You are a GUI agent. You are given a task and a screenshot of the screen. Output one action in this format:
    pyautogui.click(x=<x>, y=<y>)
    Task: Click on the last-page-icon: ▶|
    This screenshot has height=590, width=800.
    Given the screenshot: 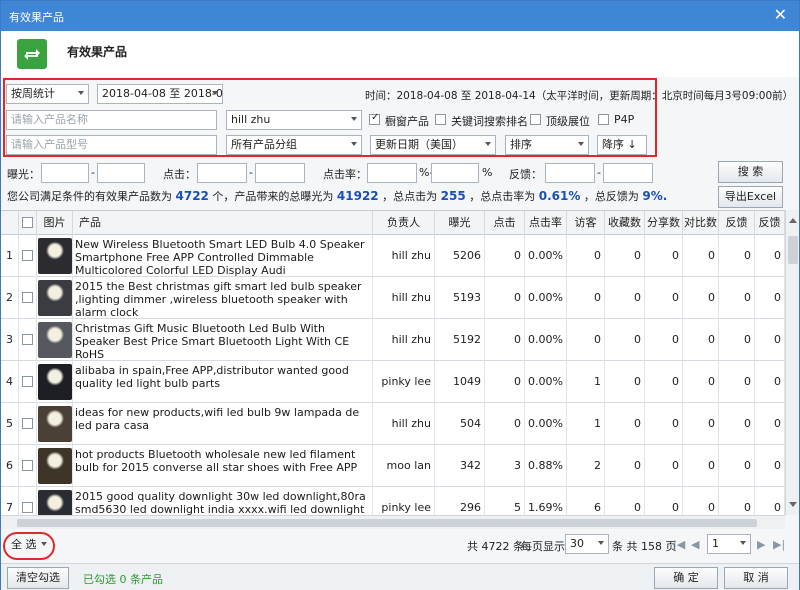 What is the action you would take?
    pyautogui.click(x=779, y=544)
    